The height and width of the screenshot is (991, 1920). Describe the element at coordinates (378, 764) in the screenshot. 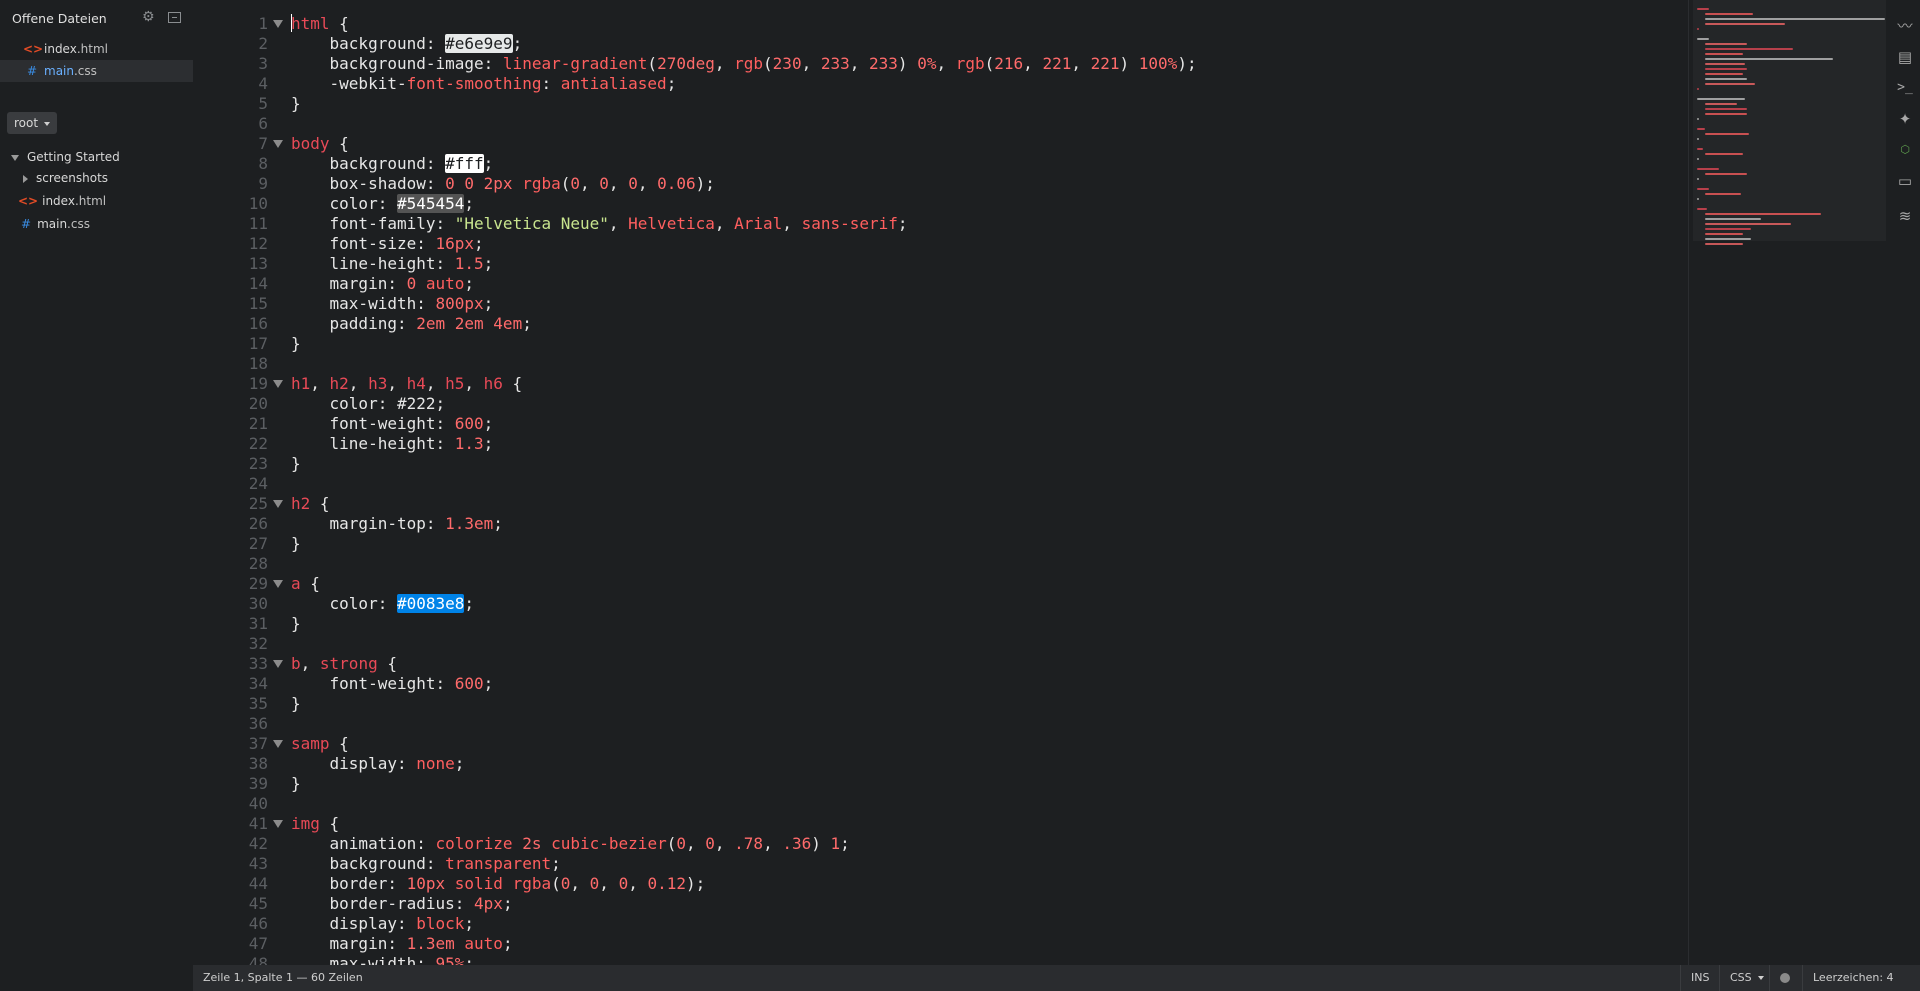

I see `code-text: display: none;` at that location.